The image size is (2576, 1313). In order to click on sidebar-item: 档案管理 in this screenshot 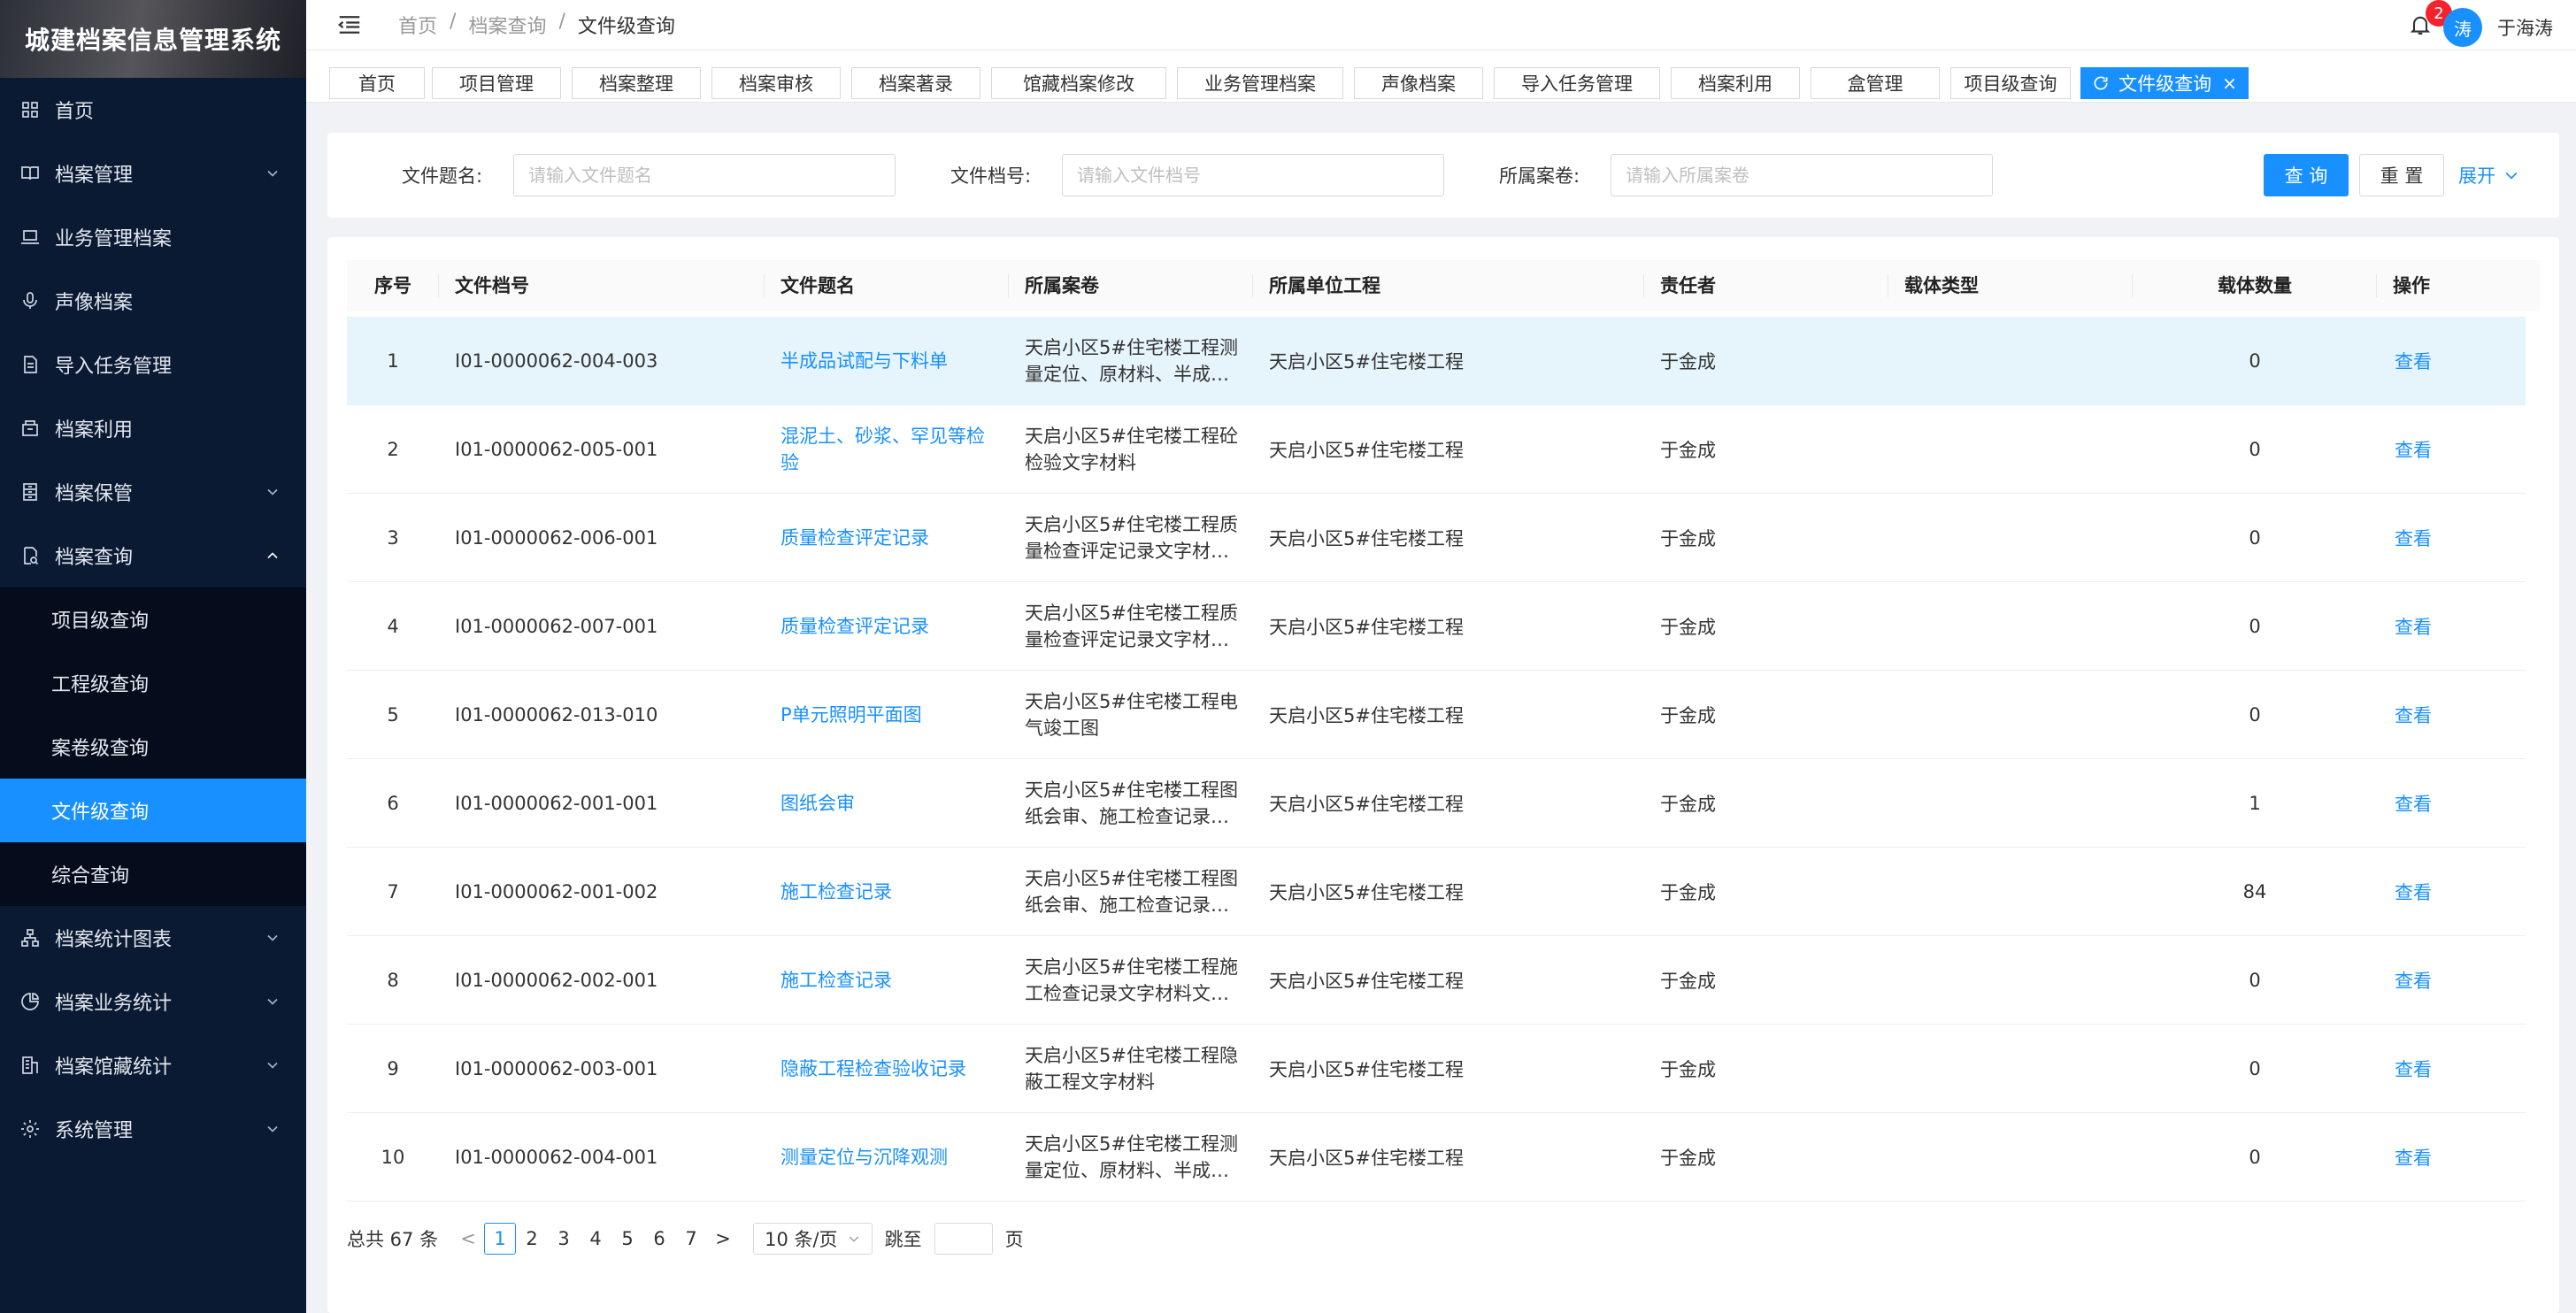, I will do `click(153, 174)`.